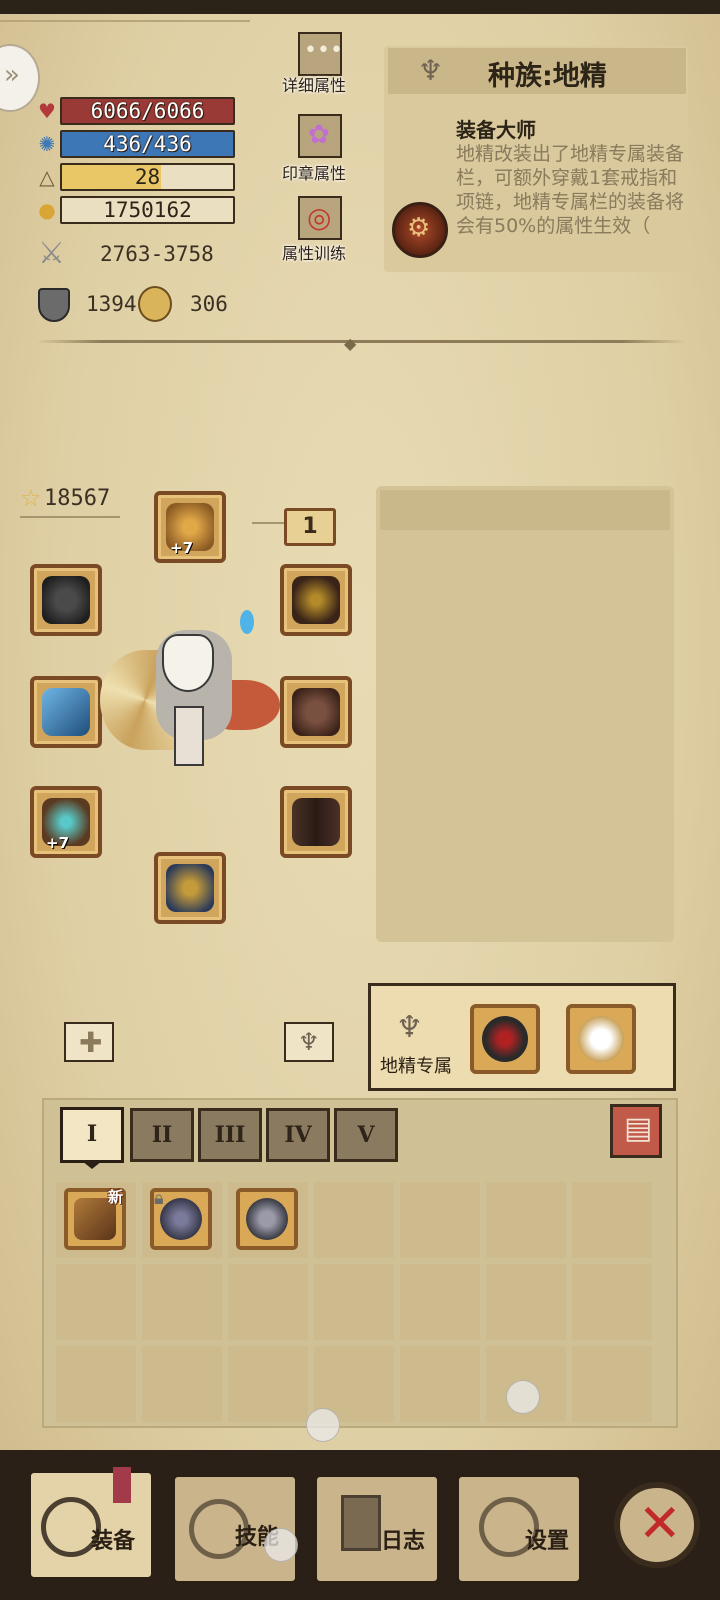  I want to click on add-button: ✚, so click(89, 1042).